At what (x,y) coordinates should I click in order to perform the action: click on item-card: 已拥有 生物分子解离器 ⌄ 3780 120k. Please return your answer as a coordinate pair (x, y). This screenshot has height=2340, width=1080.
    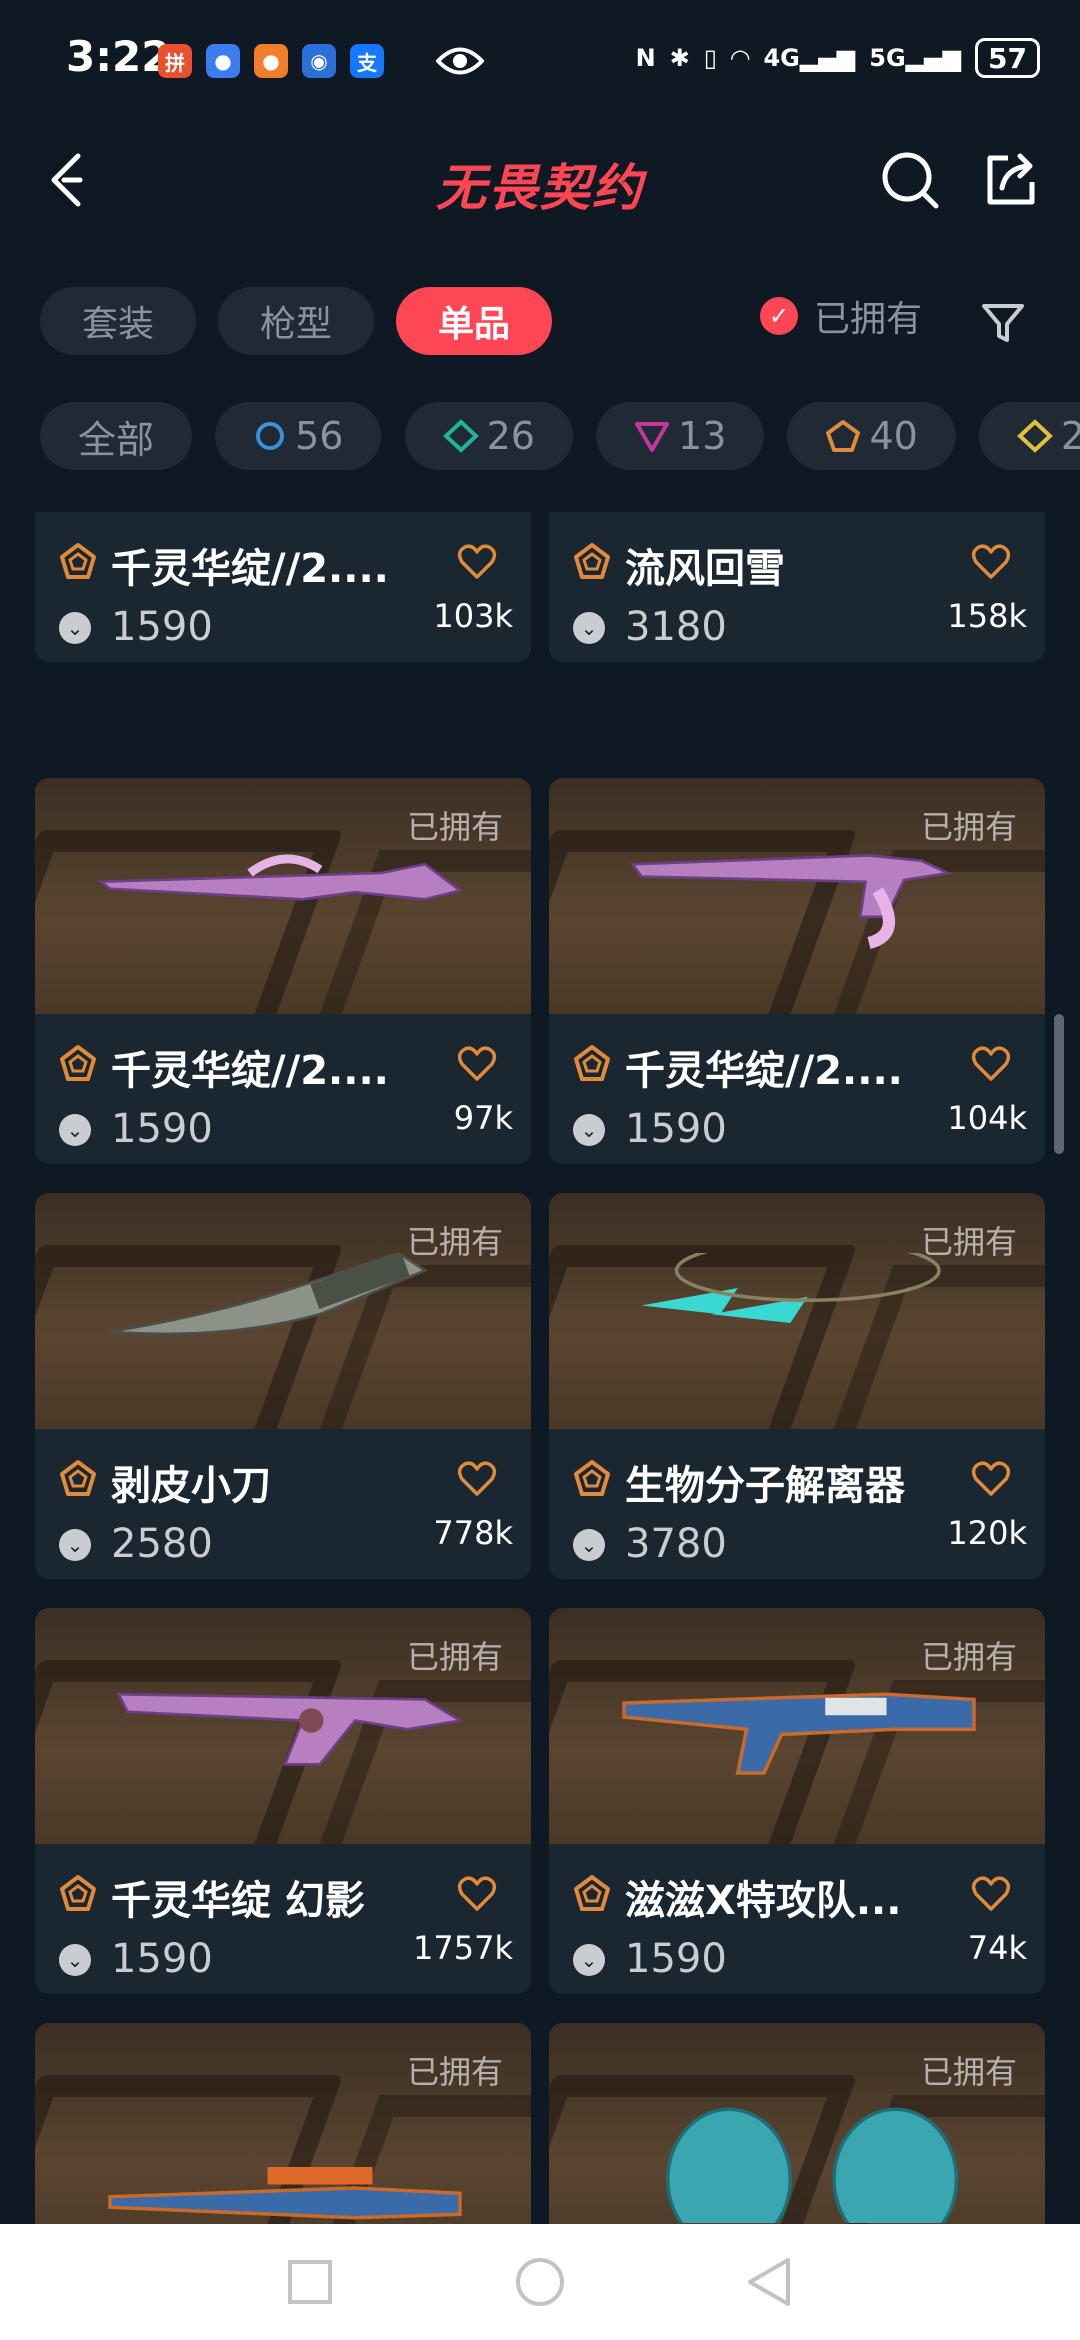
    Looking at the image, I should click on (797, 1386).